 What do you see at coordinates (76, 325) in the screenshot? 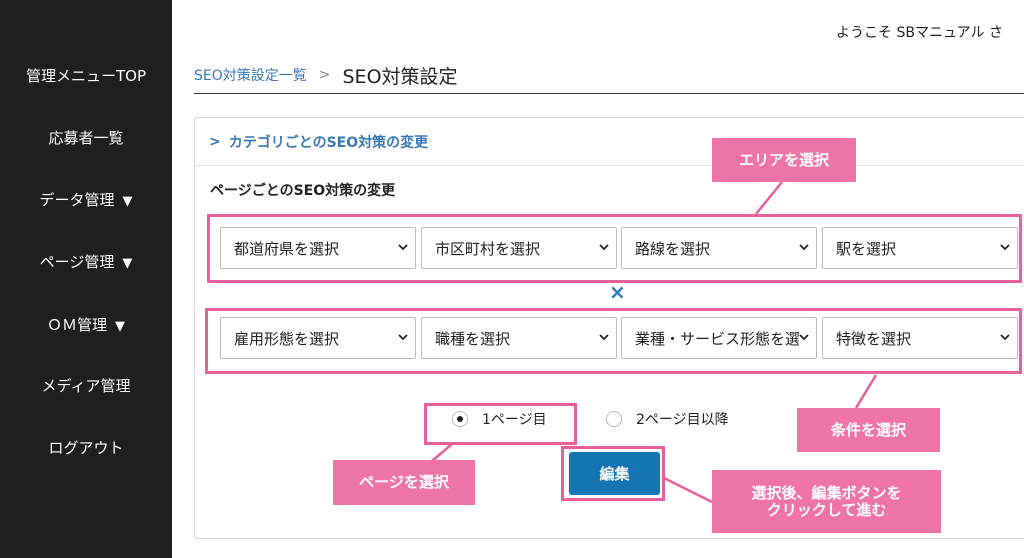
I see `sidebar-item-label: ＯＭ管理` at bounding box center [76, 325].